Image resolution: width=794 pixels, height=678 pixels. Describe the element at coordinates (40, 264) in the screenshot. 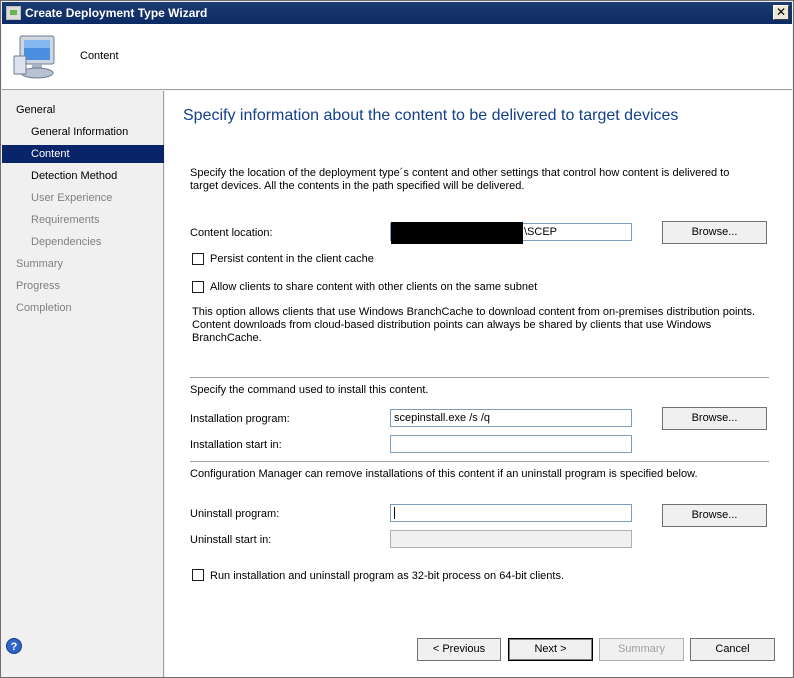

I see `nav-item-summary: Summary` at that location.